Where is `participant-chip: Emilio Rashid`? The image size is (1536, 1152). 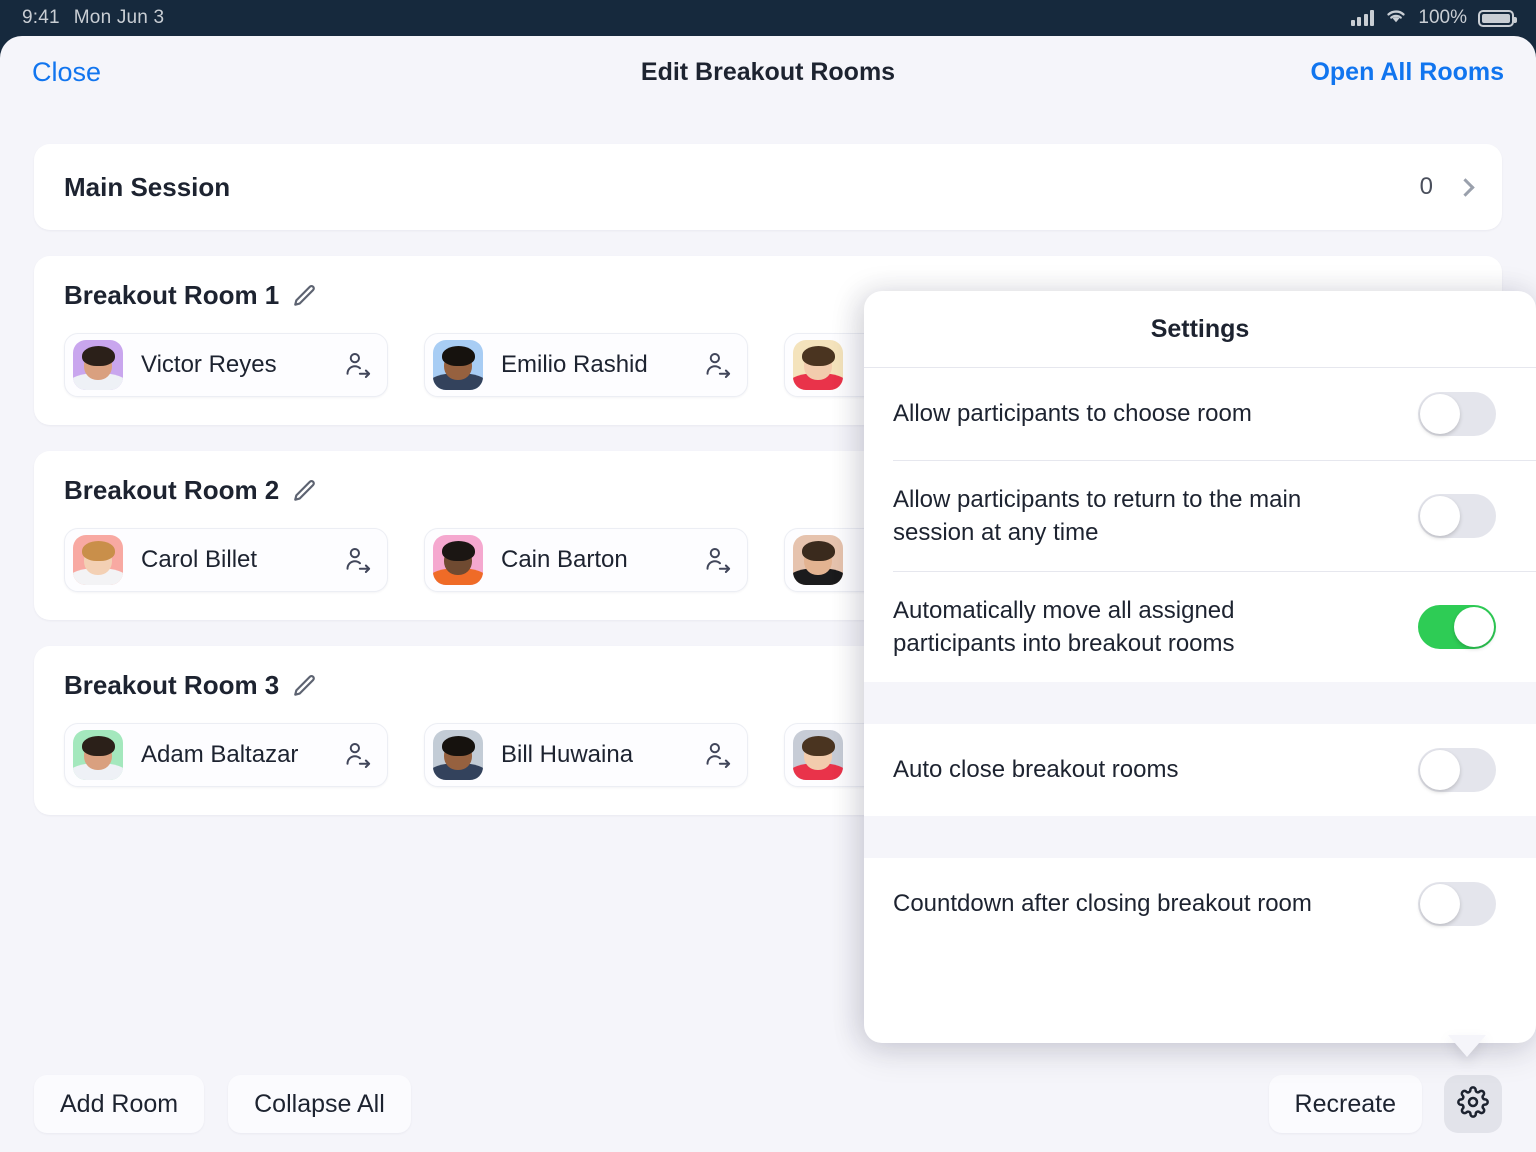 participant-chip: Emilio Rashid is located at coordinates (586, 365).